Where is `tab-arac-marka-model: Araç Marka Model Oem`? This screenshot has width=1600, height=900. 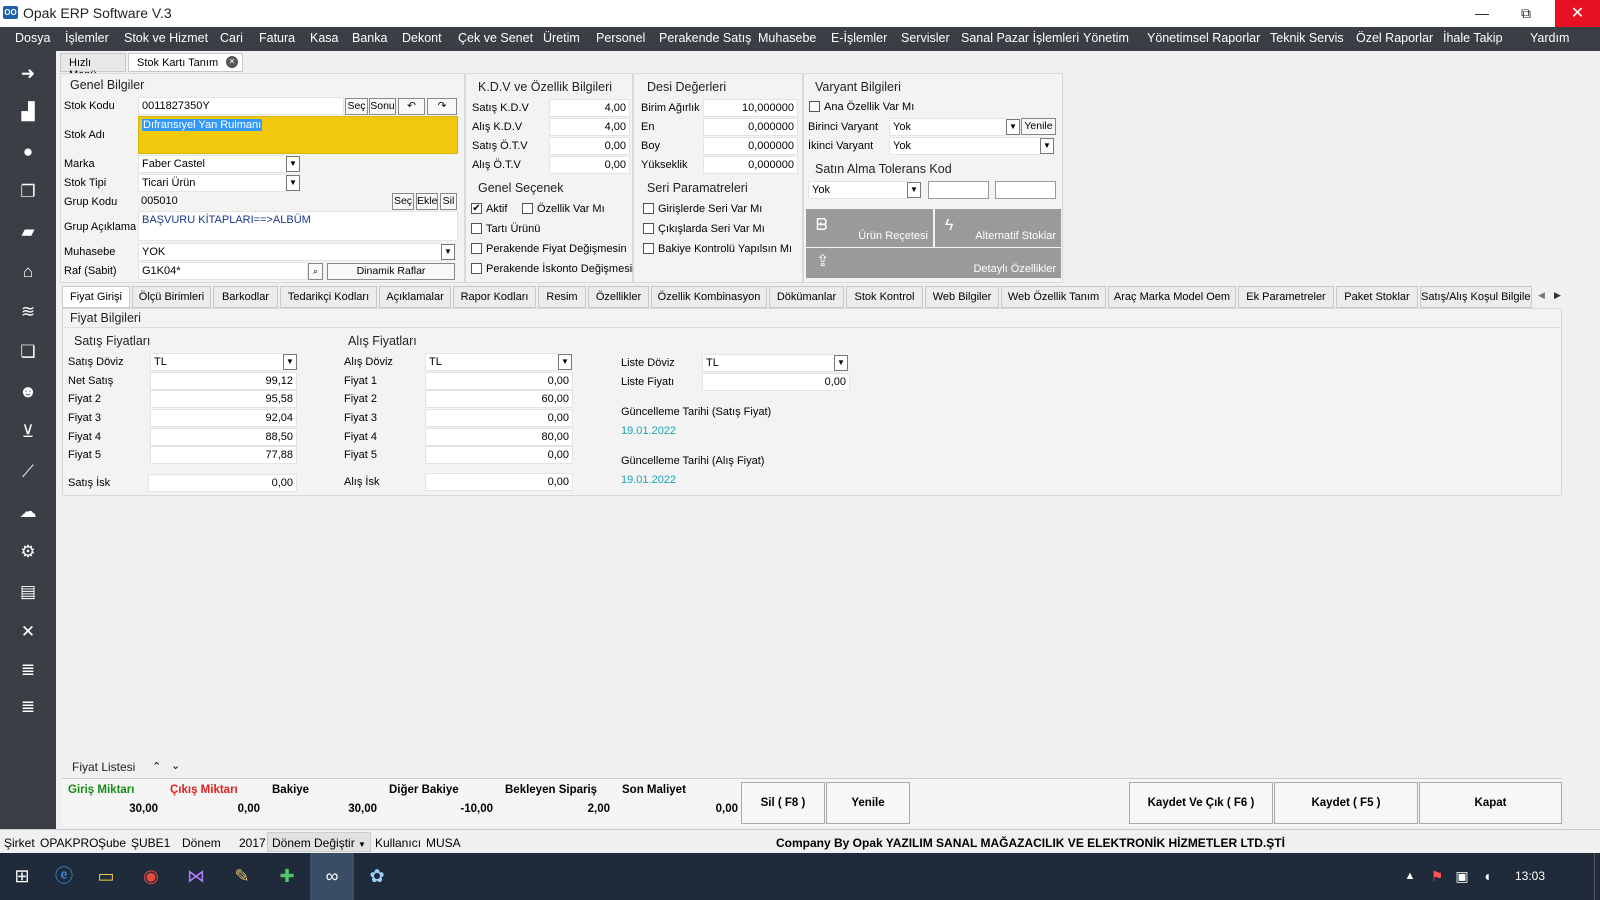
tab-arac-marka-model: Araç Marka Model Oem is located at coordinates (1172, 297).